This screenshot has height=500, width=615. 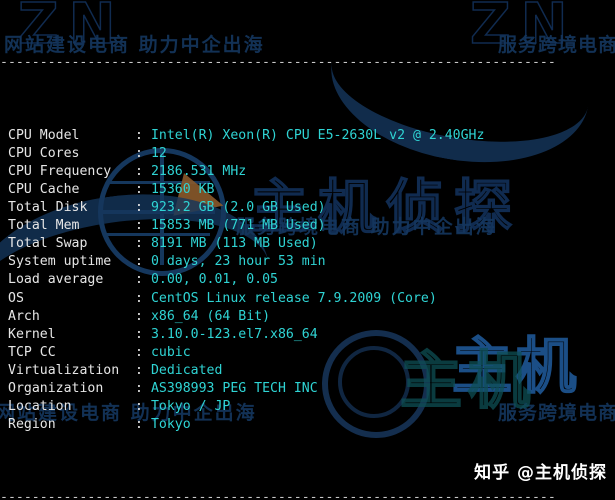 What do you see at coordinates (186, 370) in the screenshot?
I see `sysinfo-value: Dedicated` at bounding box center [186, 370].